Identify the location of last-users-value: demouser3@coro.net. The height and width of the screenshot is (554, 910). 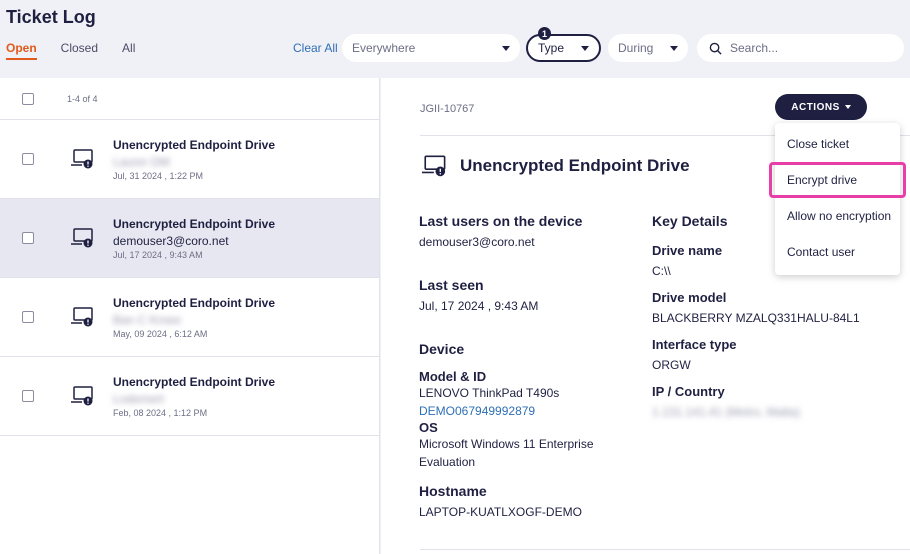
(477, 242).